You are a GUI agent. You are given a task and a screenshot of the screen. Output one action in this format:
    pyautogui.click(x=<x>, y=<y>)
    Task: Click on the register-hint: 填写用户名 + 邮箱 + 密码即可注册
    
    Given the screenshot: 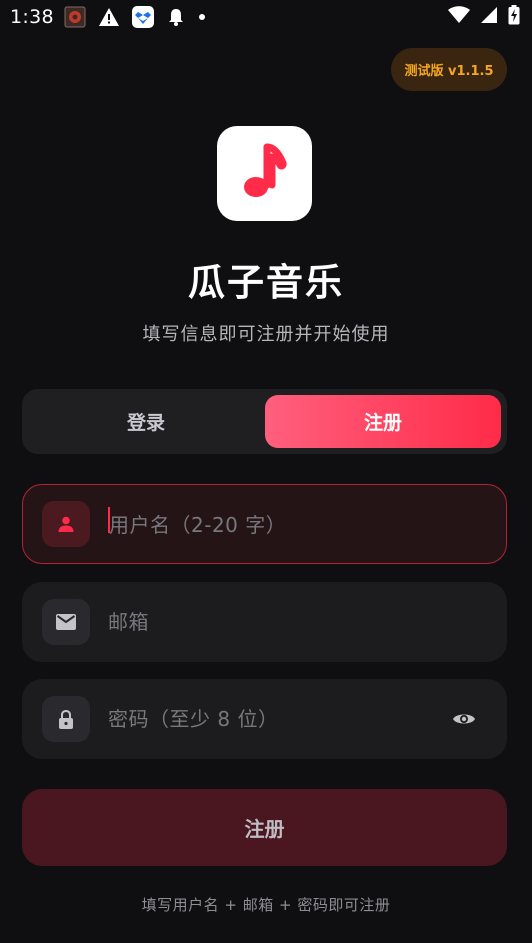 What is the action you would take?
    pyautogui.click(x=266, y=905)
    